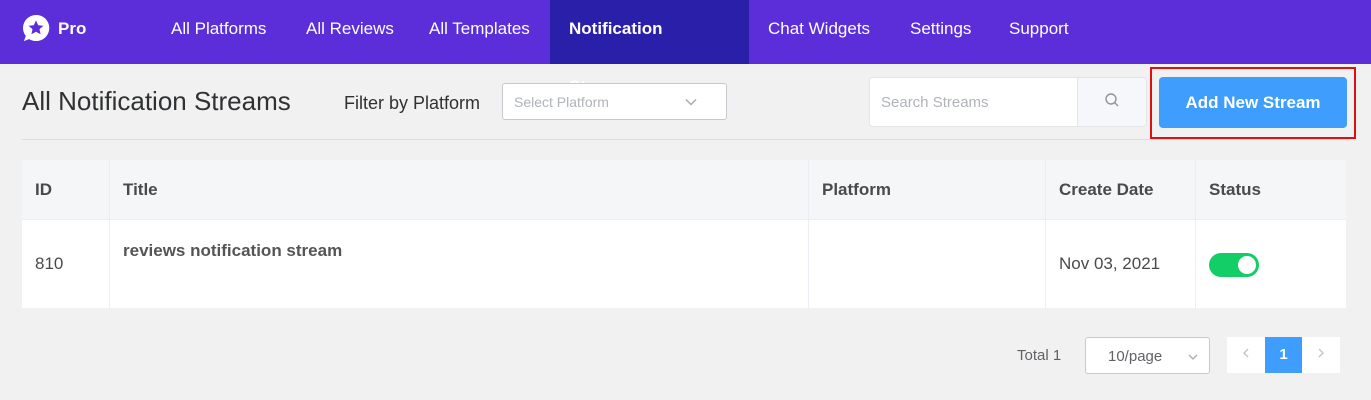 The image size is (1371, 400). I want to click on page-title: All Notification Streams, so click(156, 101).